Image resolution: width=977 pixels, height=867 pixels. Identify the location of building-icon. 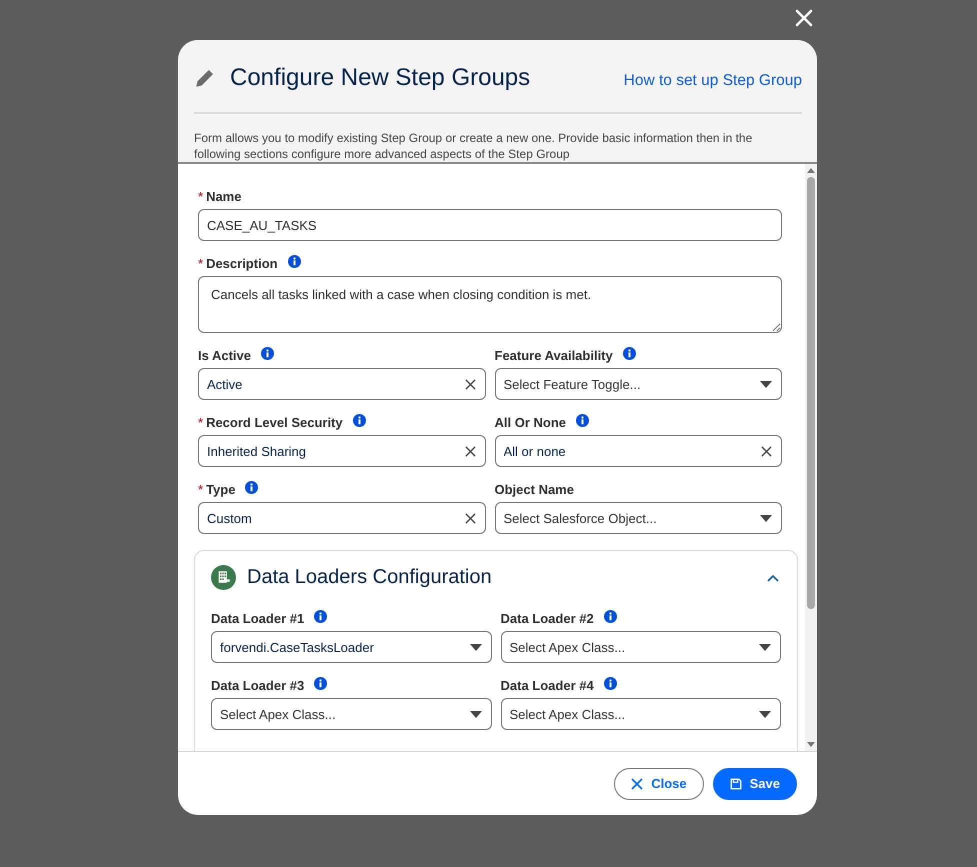
(223, 577).